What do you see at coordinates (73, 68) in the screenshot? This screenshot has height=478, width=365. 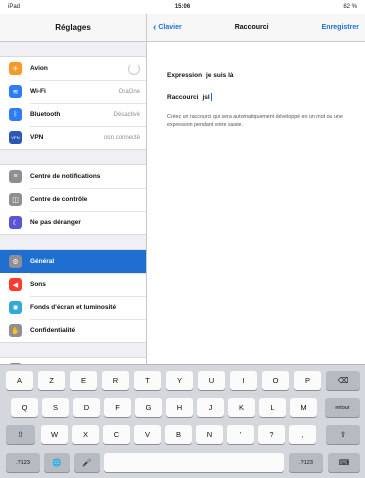 I see `sidebar-item-airplane: ✈ Avion` at bounding box center [73, 68].